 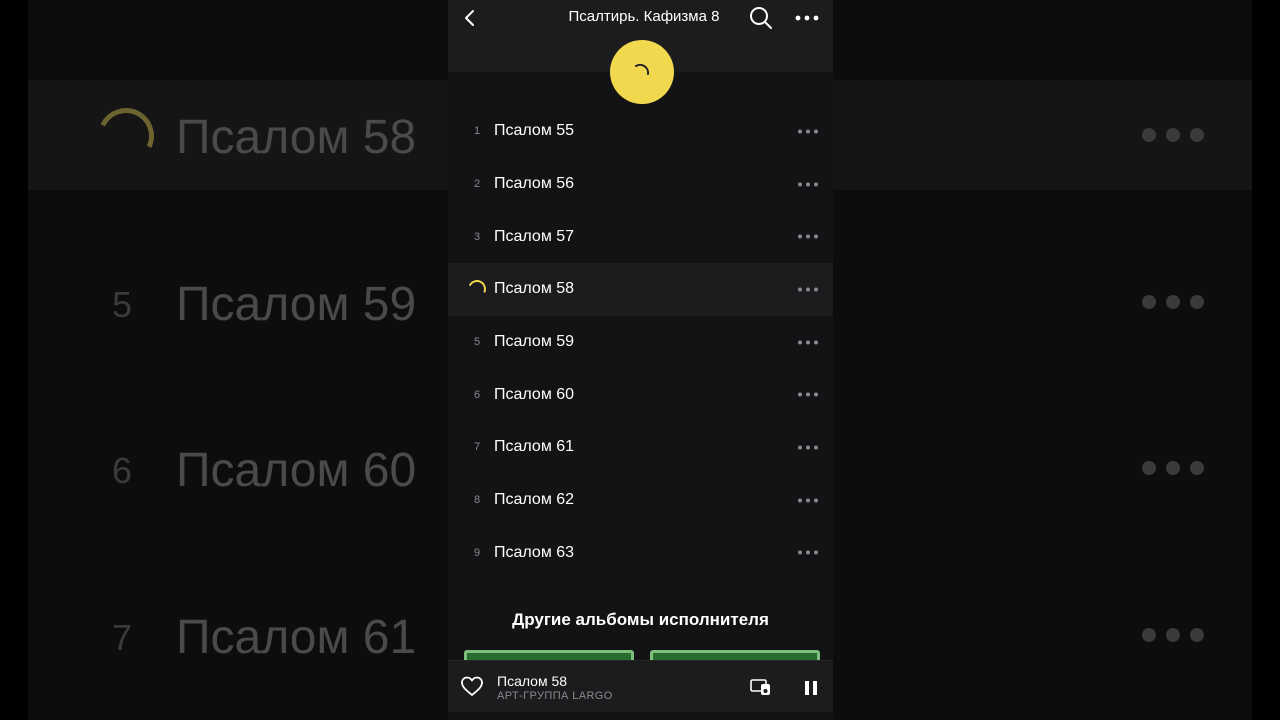 I want to click on now-playing-artist: АРТ-ГРУППА LARGO, so click(x=555, y=696).